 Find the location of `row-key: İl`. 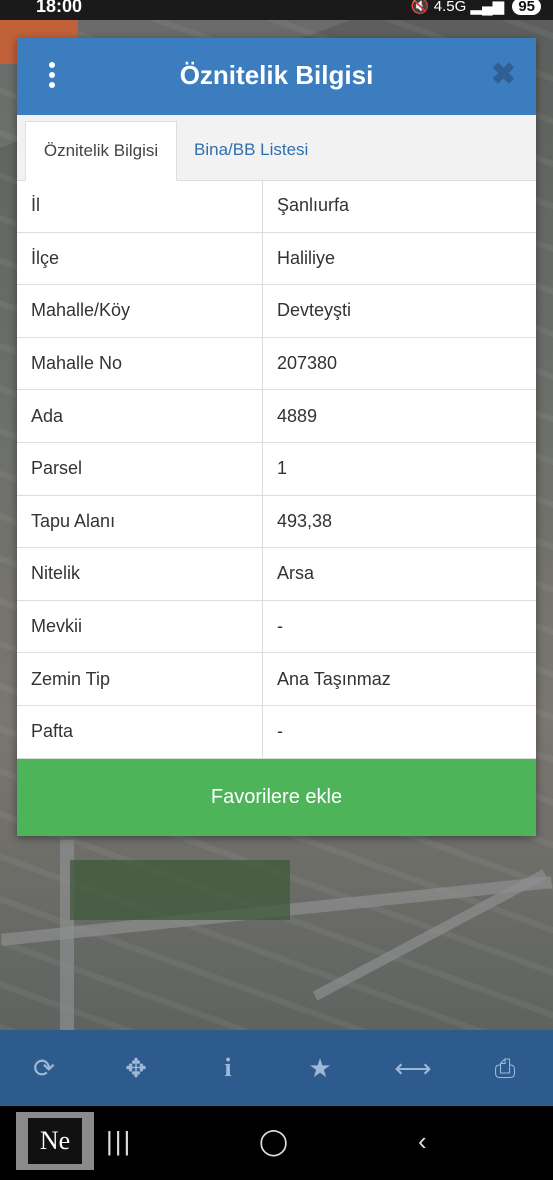

row-key: İl is located at coordinates (140, 206).